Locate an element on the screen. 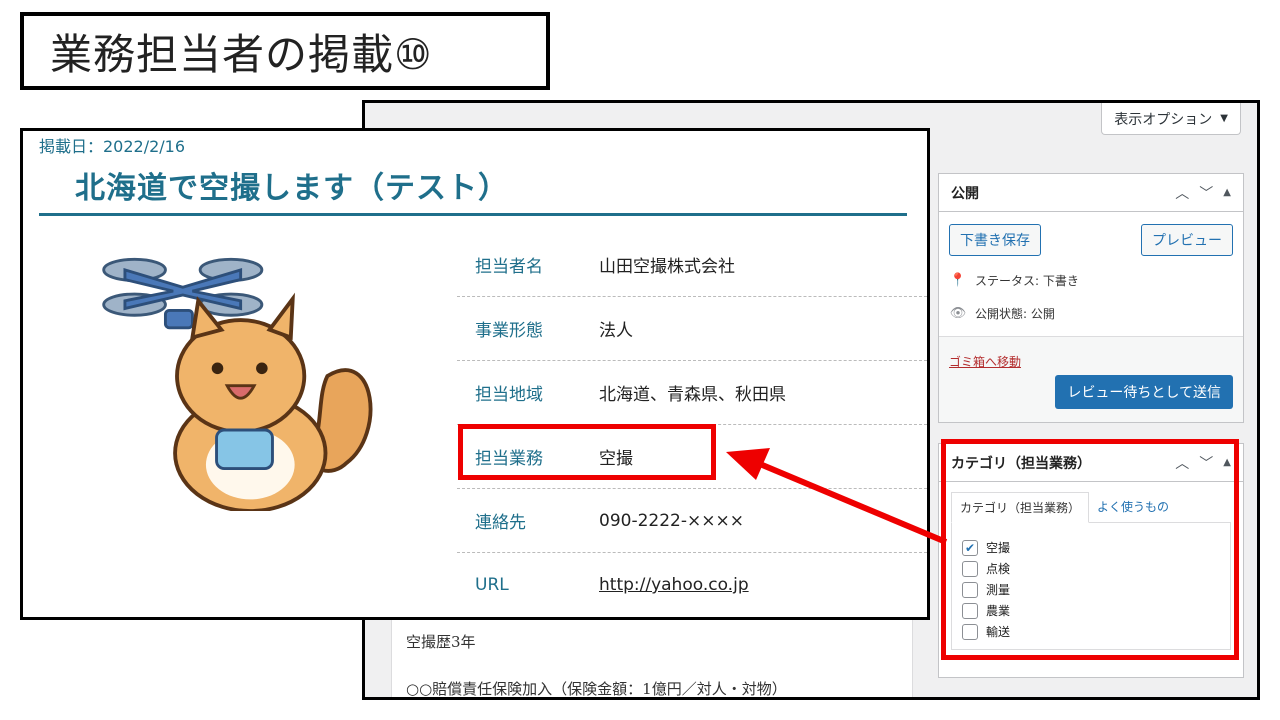 The image size is (1280, 720). move-down-icon: ﹀ is located at coordinates (1206, 193).